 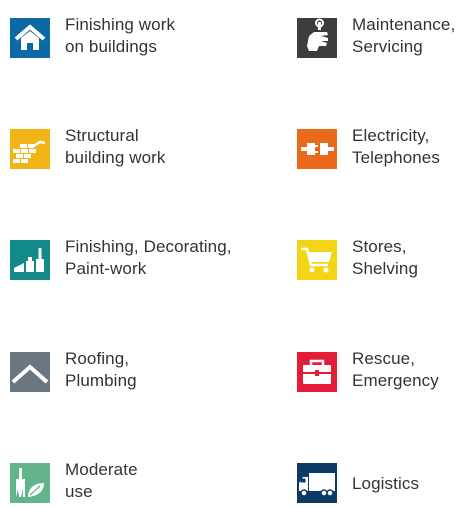 What do you see at coordinates (115, 146) in the screenshot?
I see `category-label: Structural building work` at bounding box center [115, 146].